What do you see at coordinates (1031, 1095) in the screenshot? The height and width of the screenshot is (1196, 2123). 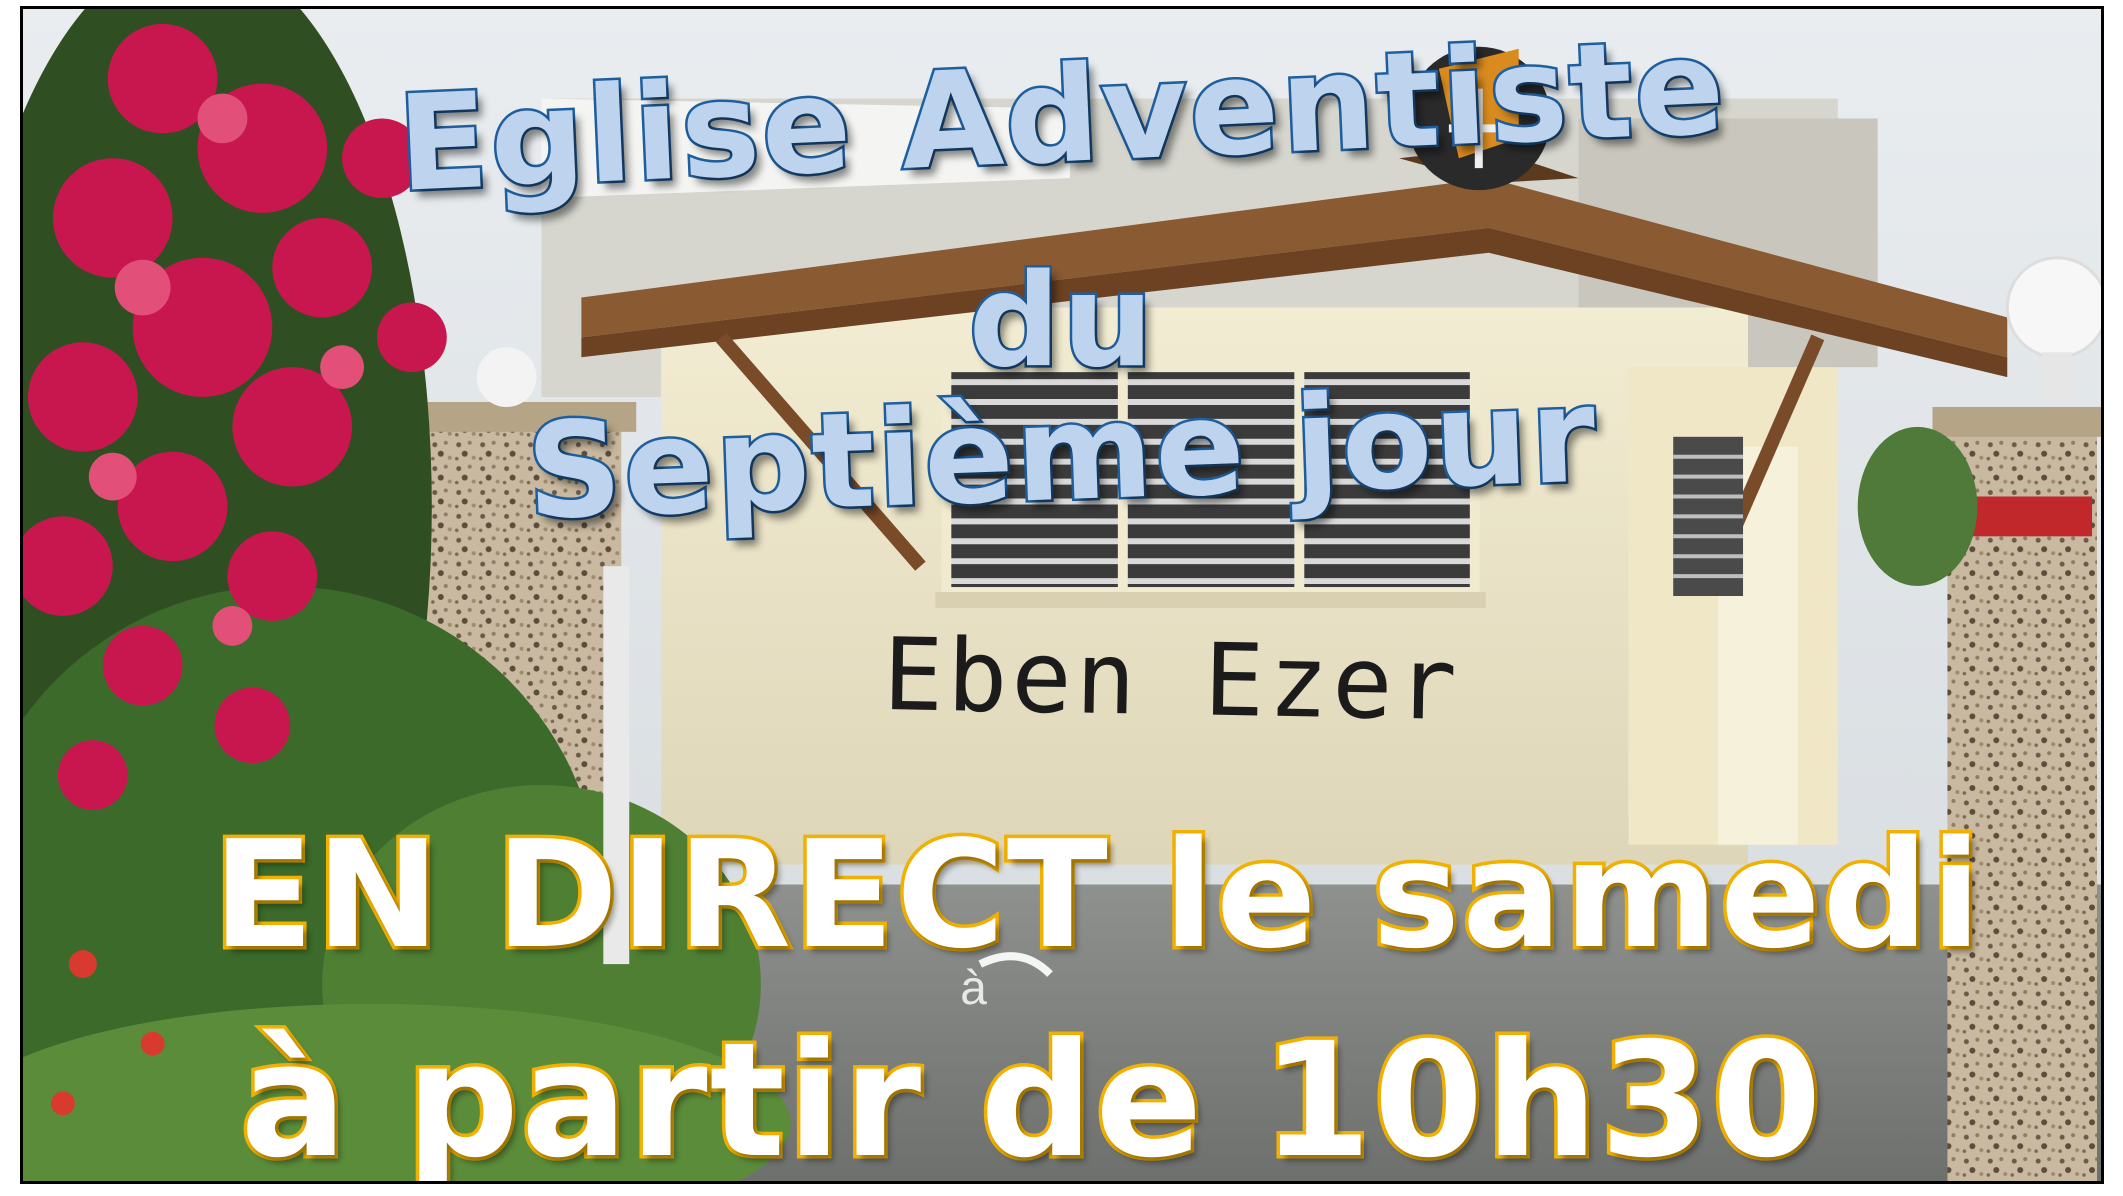 I see `announcement-line-2: à partir de 10h30` at bounding box center [1031, 1095].